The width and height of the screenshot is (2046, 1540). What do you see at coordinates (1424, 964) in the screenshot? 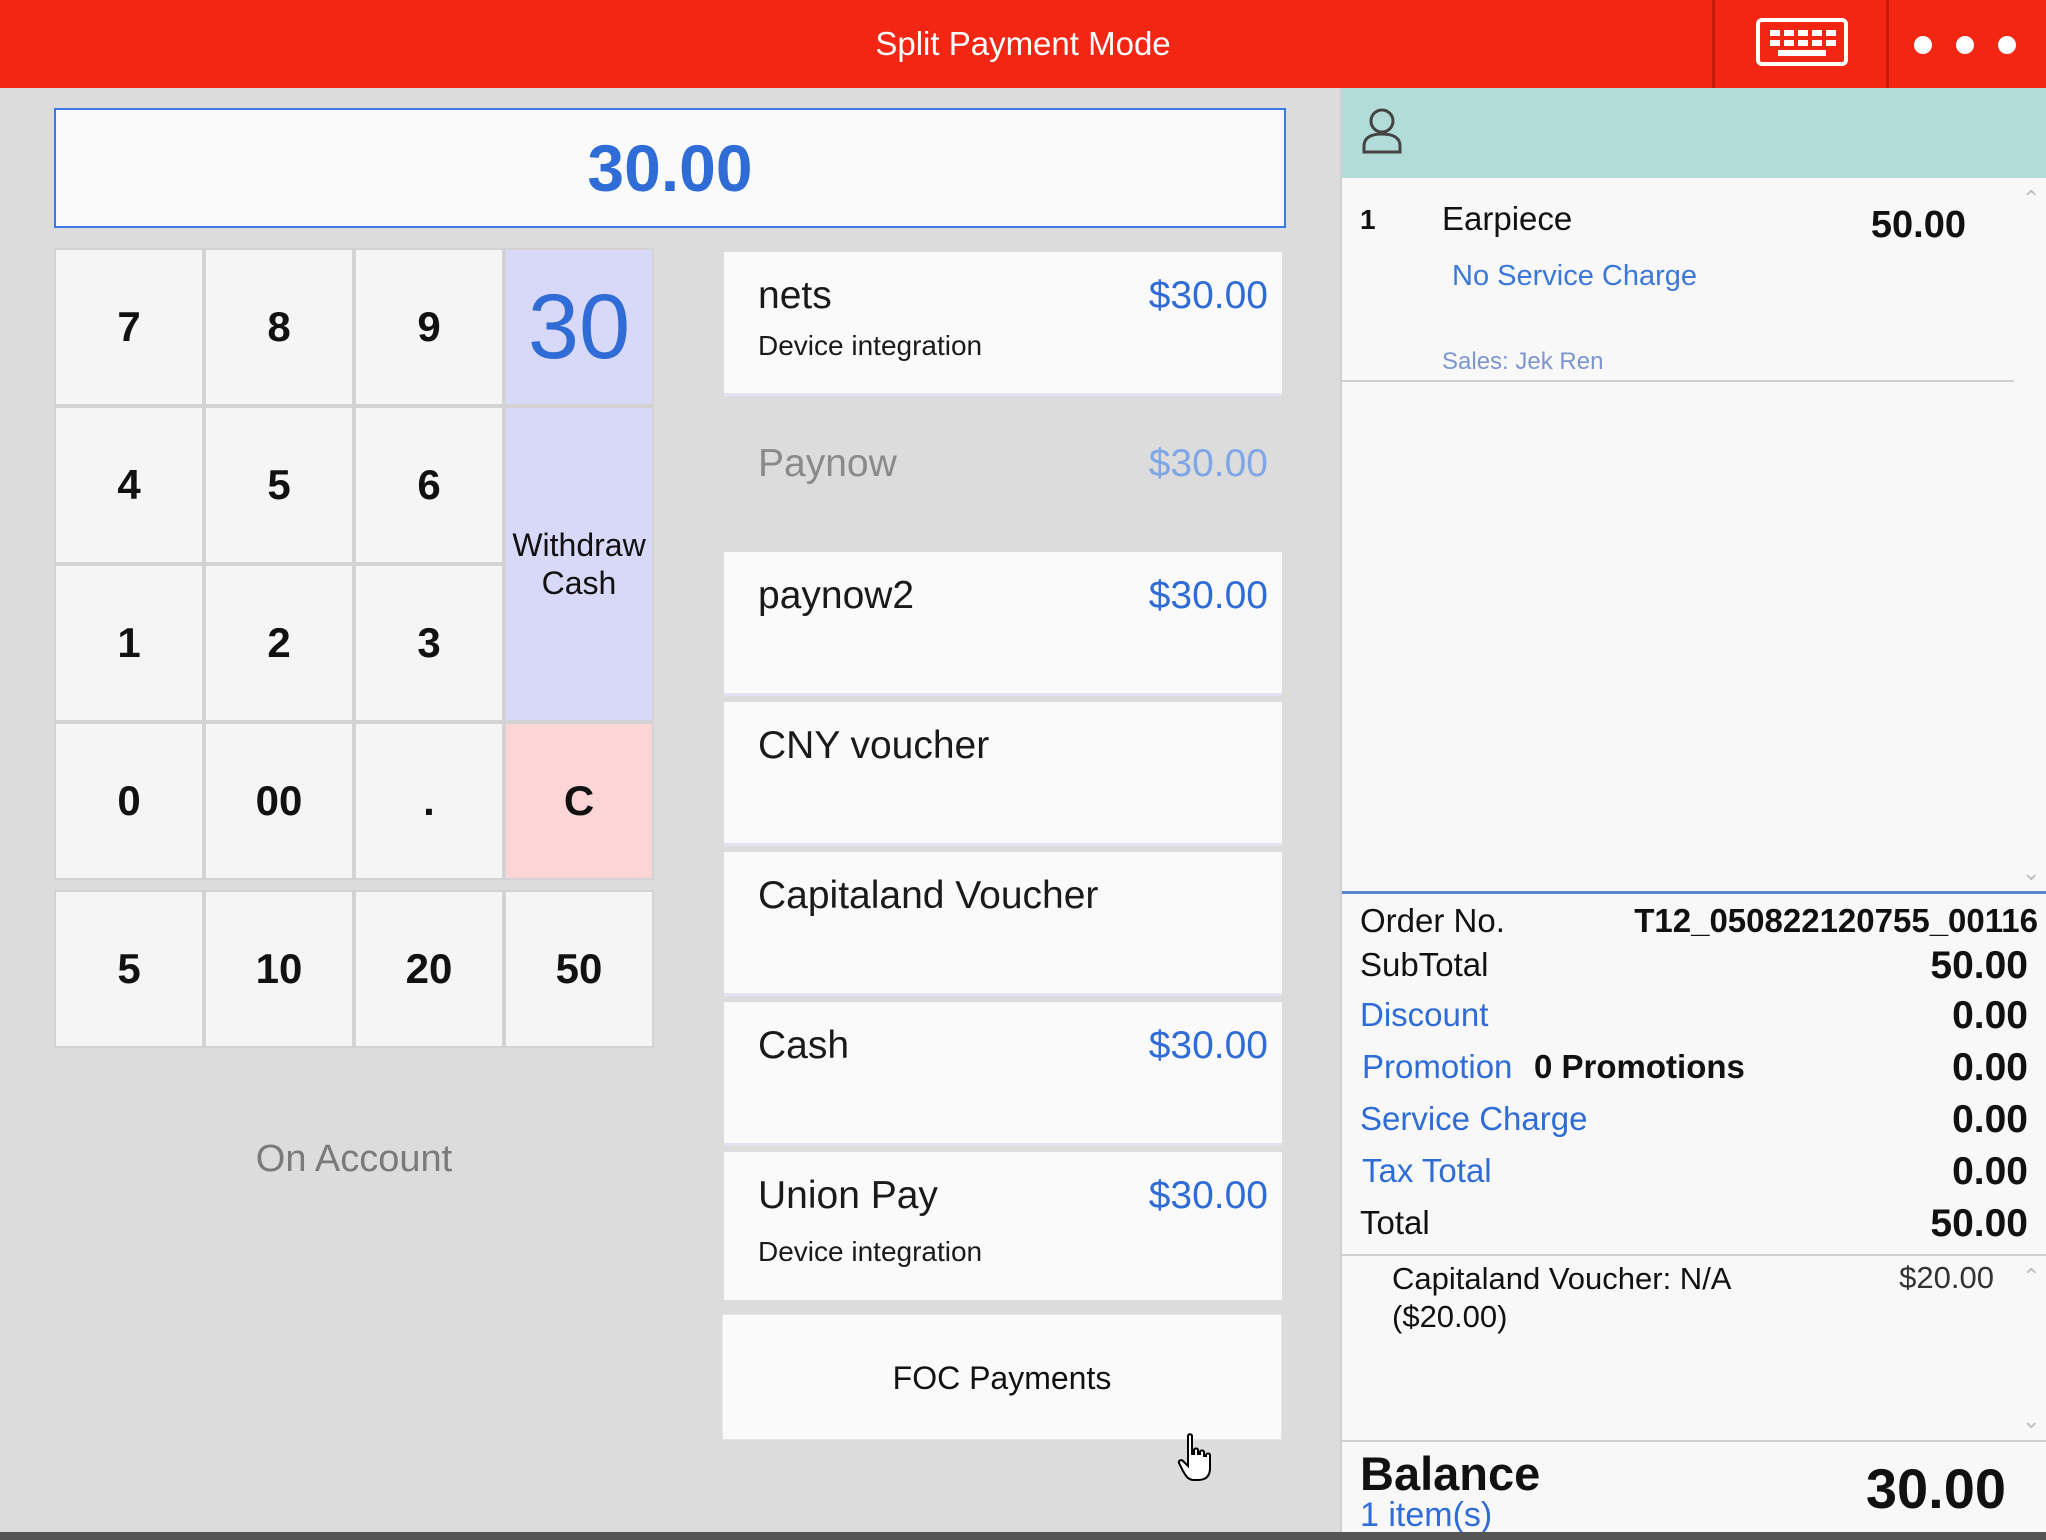
I see `subtotal-label: SubTotal` at bounding box center [1424, 964].